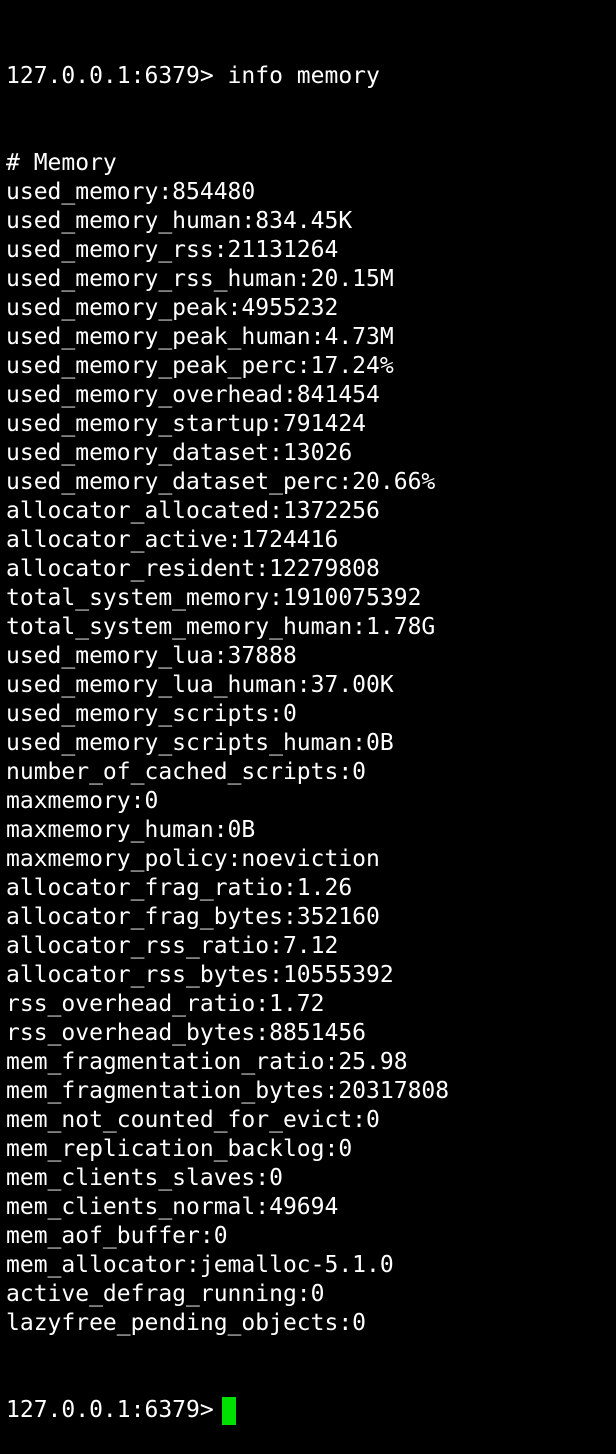  Describe the element at coordinates (311, 1410) in the screenshot. I see `prompt-line: 127.0.0.1:6379>` at that location.